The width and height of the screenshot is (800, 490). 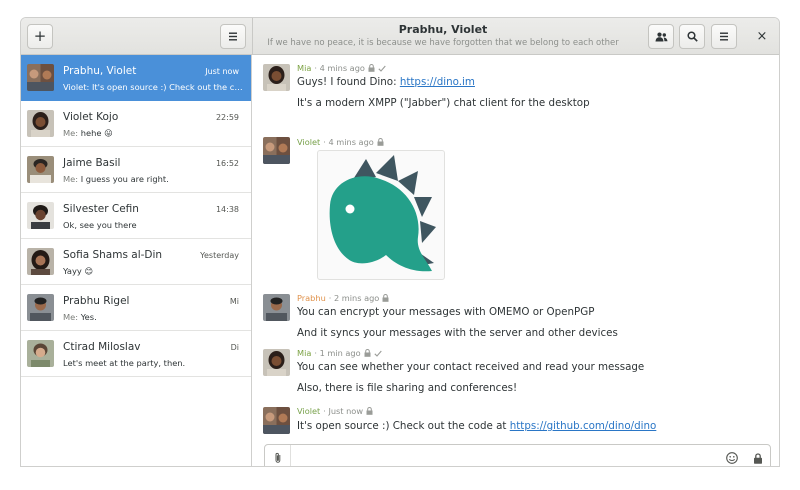 I want to click on conversation-time: 16:52, so click(x=227, y=163).